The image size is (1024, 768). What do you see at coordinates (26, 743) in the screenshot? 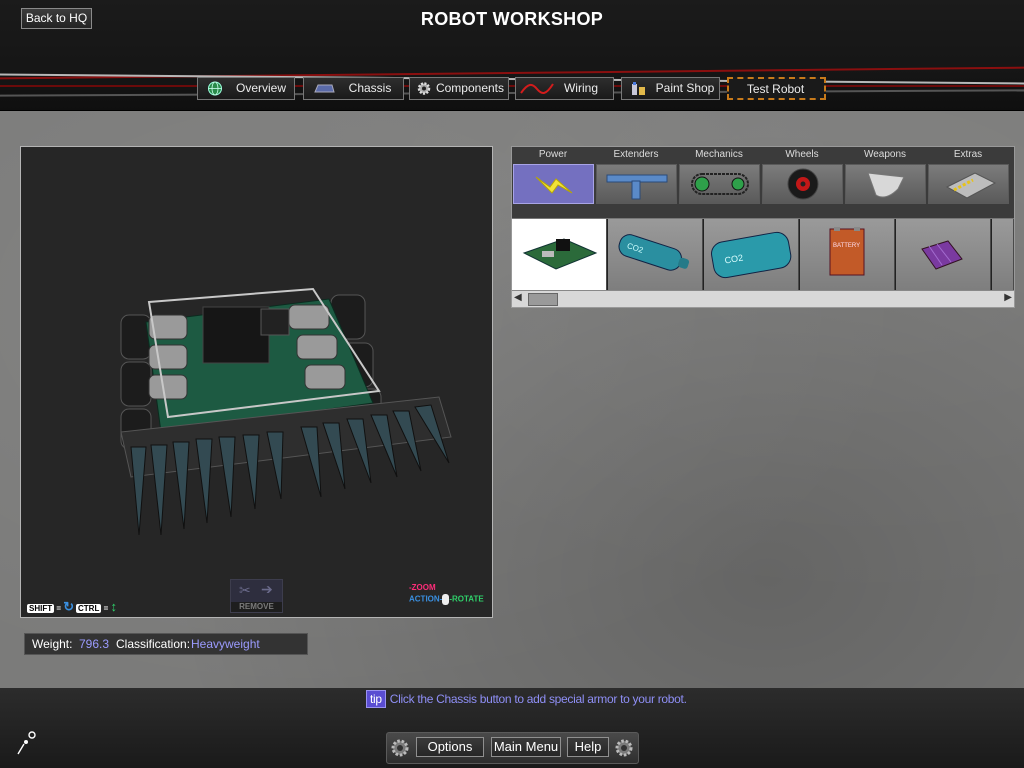
I see `connection-status-icon` at bounding box center [26, 743].